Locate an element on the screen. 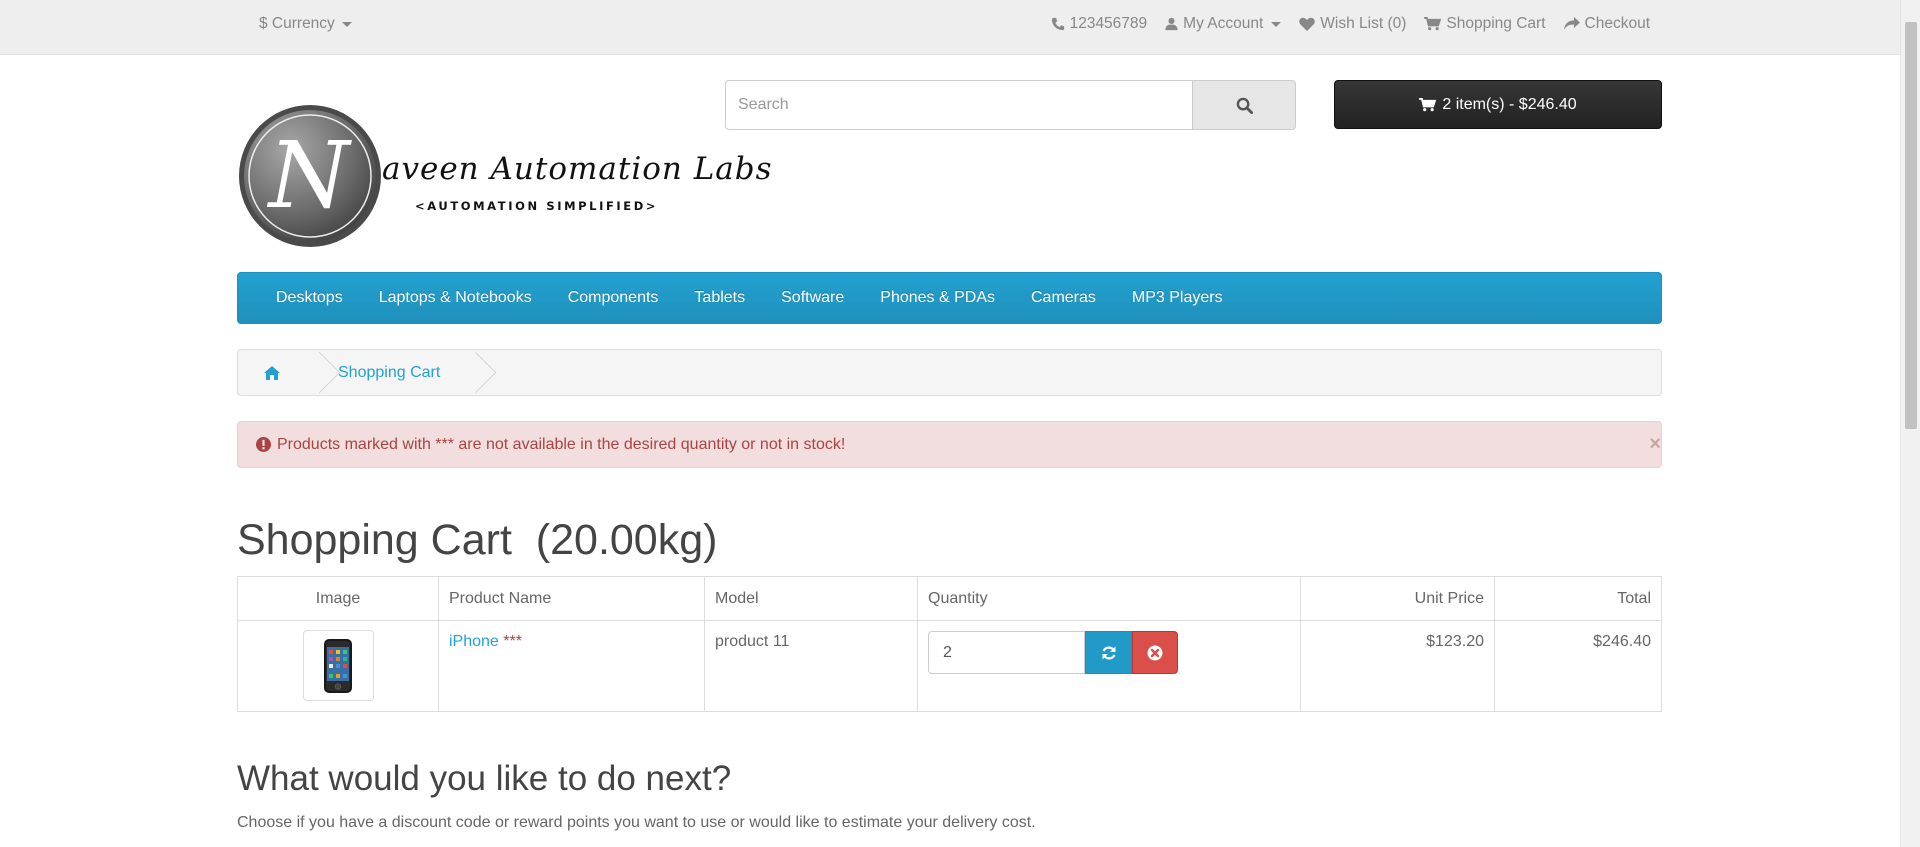  search-icon is located at coordinates (1244, 105).